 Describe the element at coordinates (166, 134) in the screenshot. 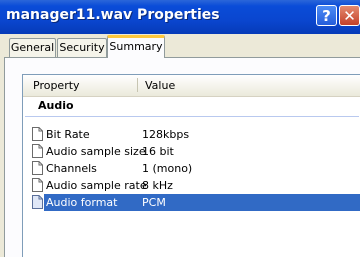

I see `property-value: 128kbps` at that location.